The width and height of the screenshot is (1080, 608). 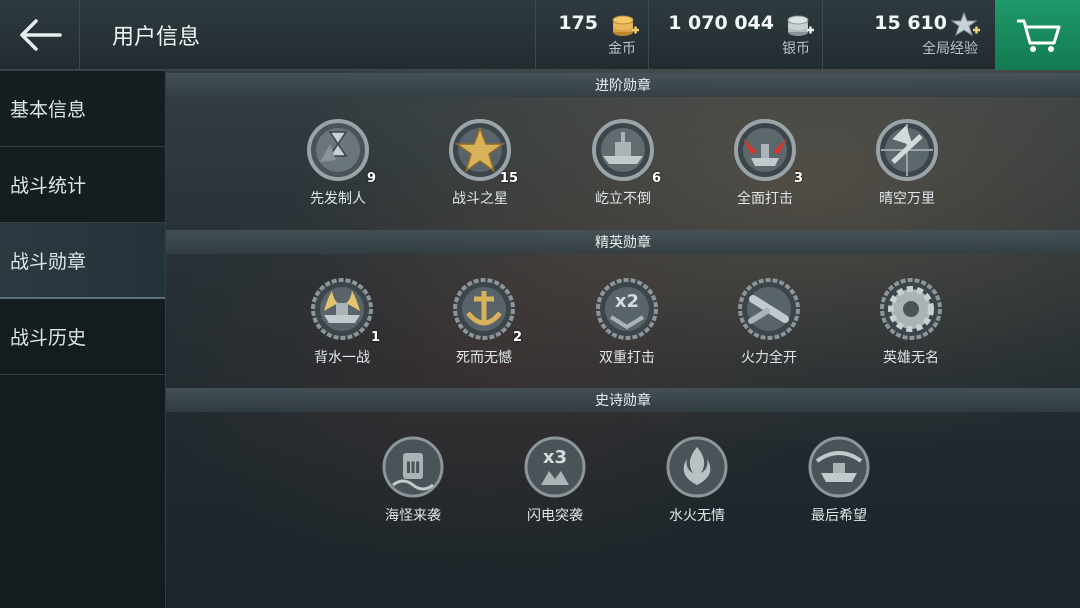 I want to click on xp-star-add-icon, so click(x=965, y=24).